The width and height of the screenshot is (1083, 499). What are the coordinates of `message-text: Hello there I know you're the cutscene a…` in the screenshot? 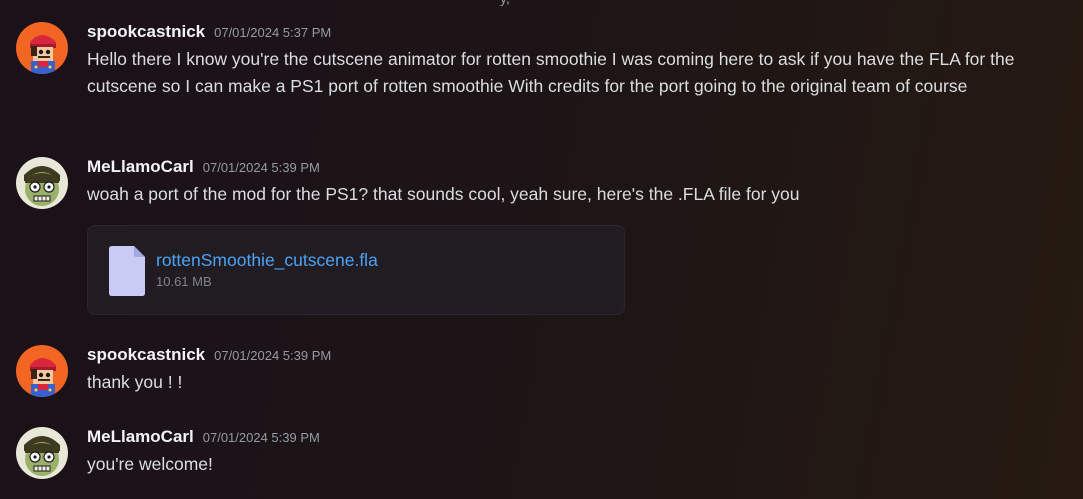 It's located at (551, 72).